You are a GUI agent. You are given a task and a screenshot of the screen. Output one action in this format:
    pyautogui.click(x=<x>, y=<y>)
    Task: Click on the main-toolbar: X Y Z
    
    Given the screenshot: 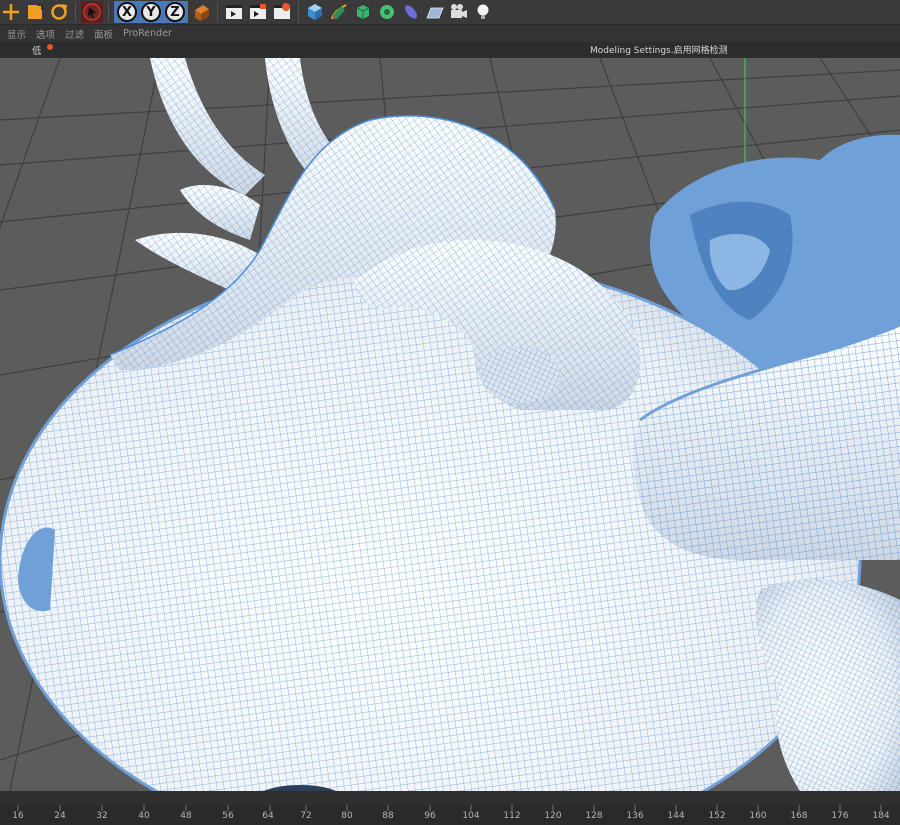 What is the action you would take?
    pyautogui.click(x=450, y=12)
    